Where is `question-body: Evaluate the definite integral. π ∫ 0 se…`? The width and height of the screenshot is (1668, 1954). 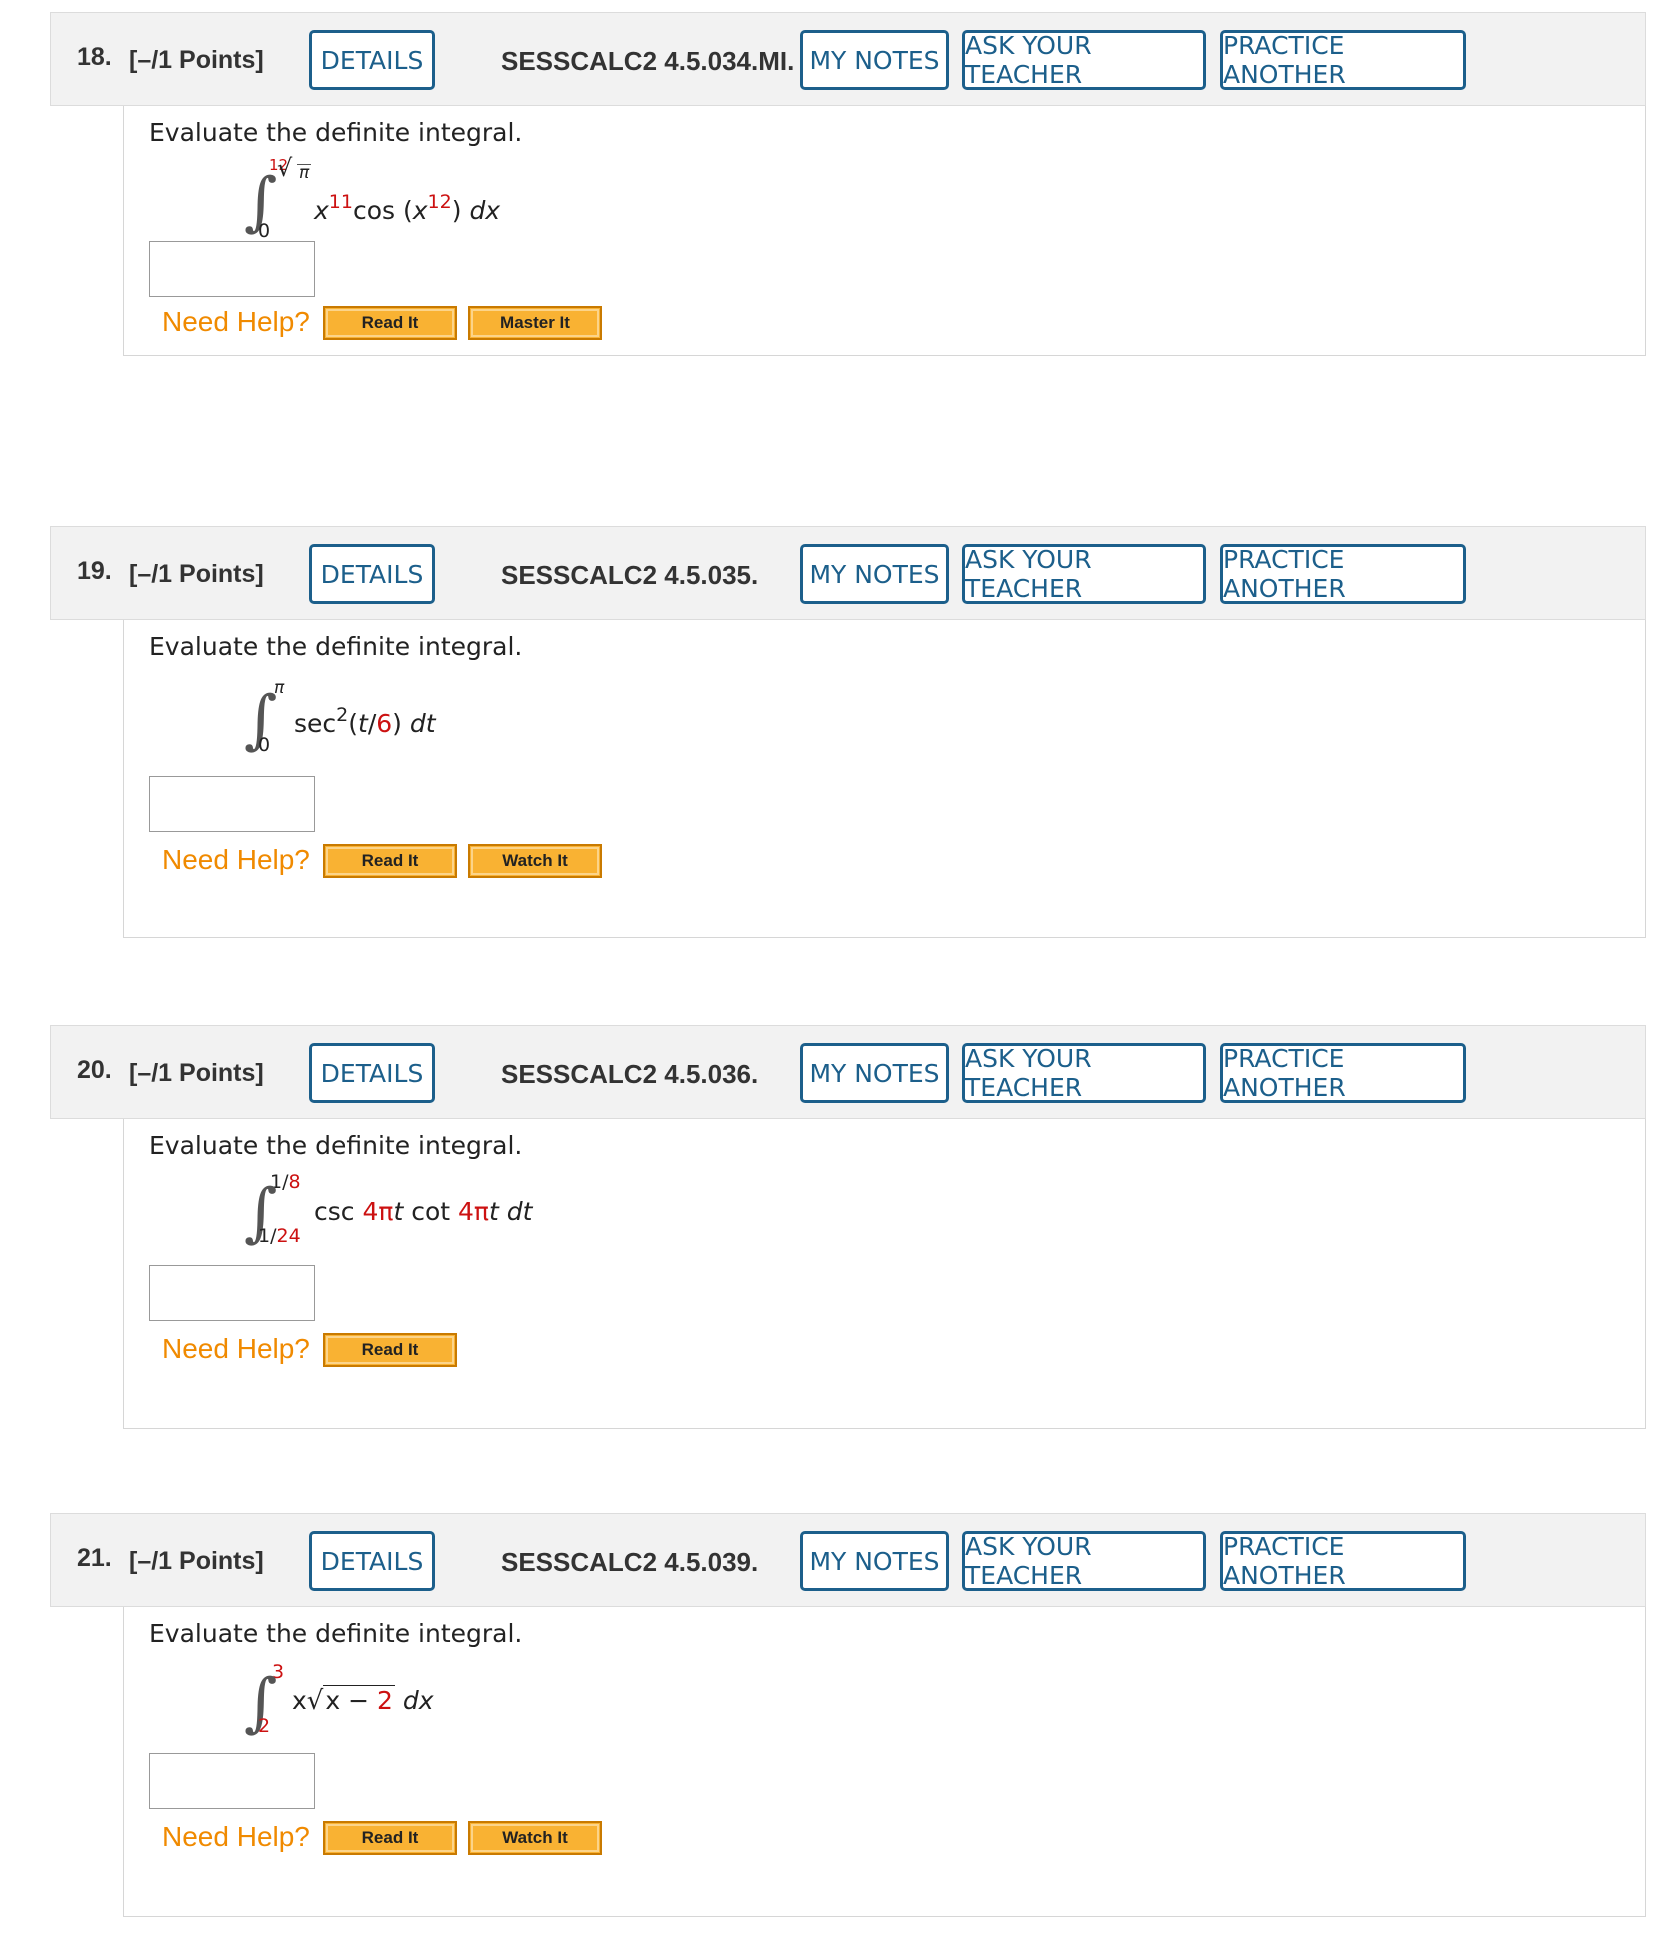
question-body: Evaluate the definite integral. π ∫ 0 se… is located at coordinates (884, 779).